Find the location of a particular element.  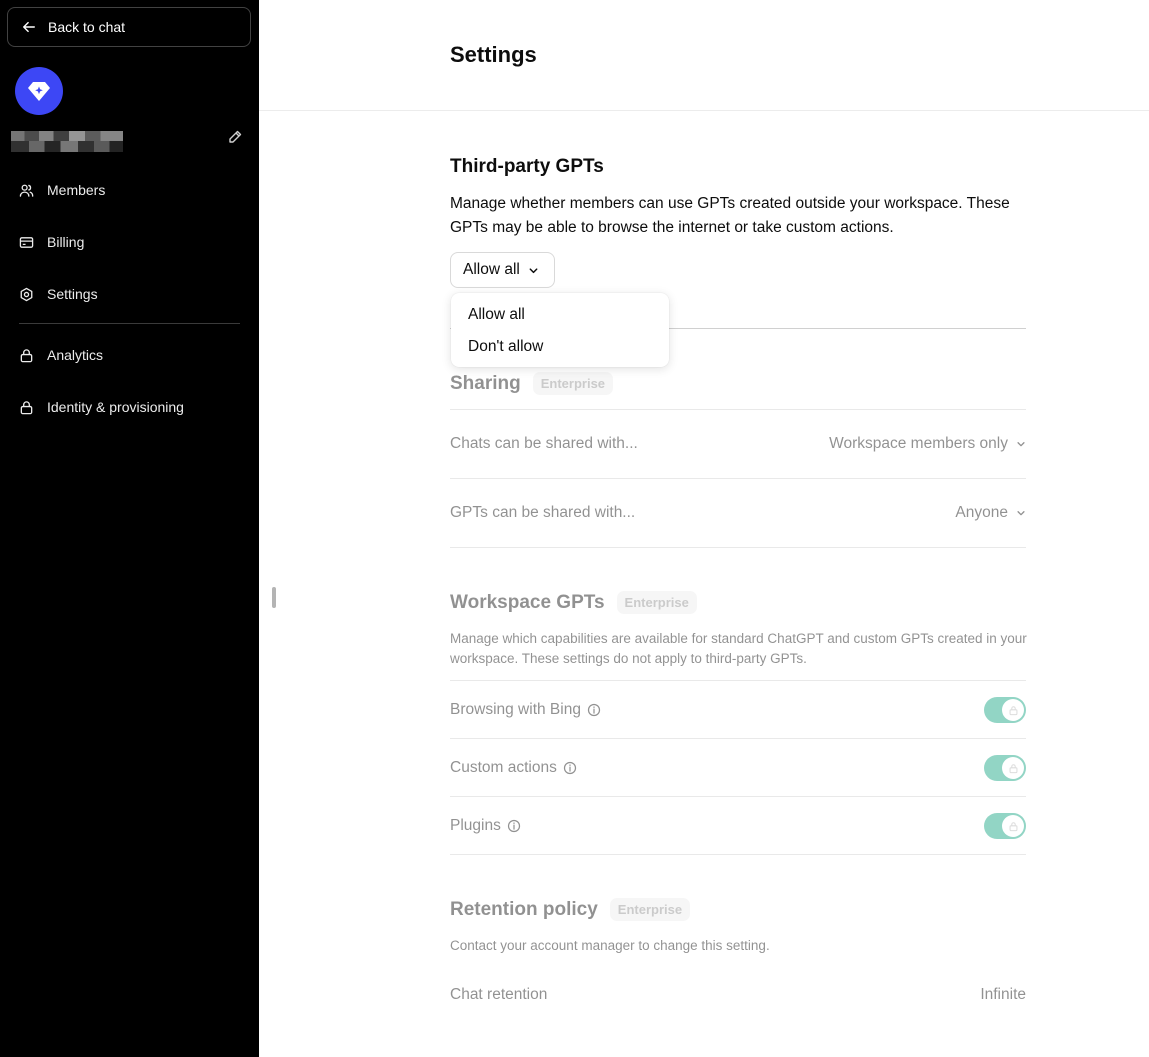

retention-policy-title: Retention policy Enterprise is located at coordinates (570, 909).